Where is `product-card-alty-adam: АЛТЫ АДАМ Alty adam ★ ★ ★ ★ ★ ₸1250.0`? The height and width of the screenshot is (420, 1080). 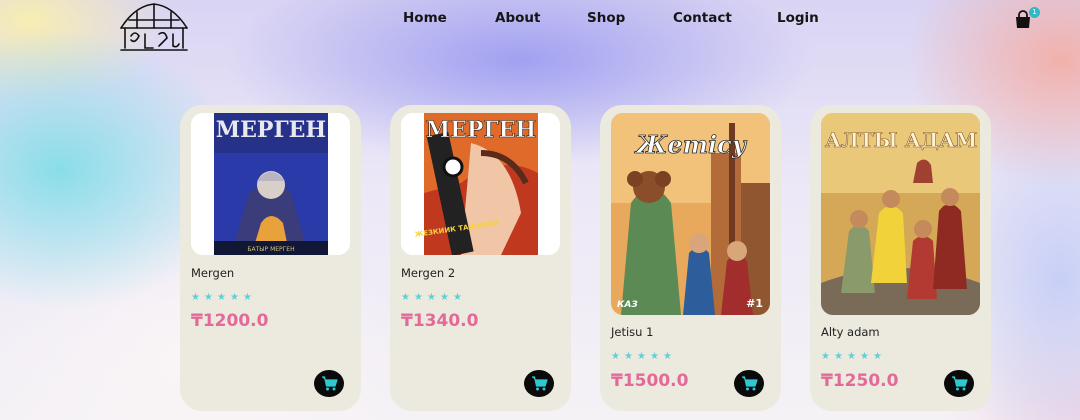
product-card-alty-adam: АЛТЫ АДАМ Alty adam ★ ★ ★ ★ ★ ₸1250.0 is located at coordinates (900, 258).